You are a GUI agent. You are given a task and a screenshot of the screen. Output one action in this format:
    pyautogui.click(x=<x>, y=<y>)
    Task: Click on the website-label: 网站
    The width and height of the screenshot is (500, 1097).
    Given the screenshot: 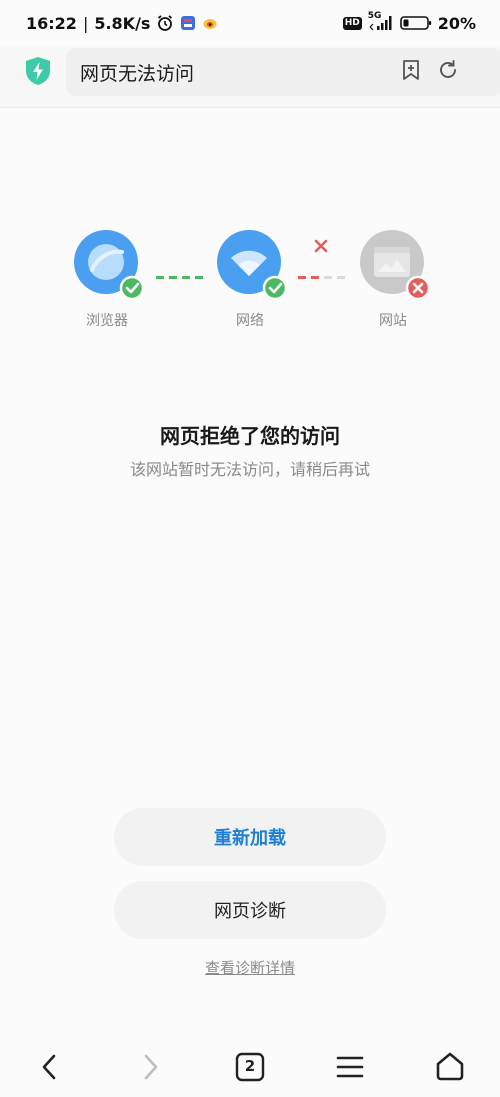 What is the action you would take?
    pyautogui.click(x=393, y=321)
    